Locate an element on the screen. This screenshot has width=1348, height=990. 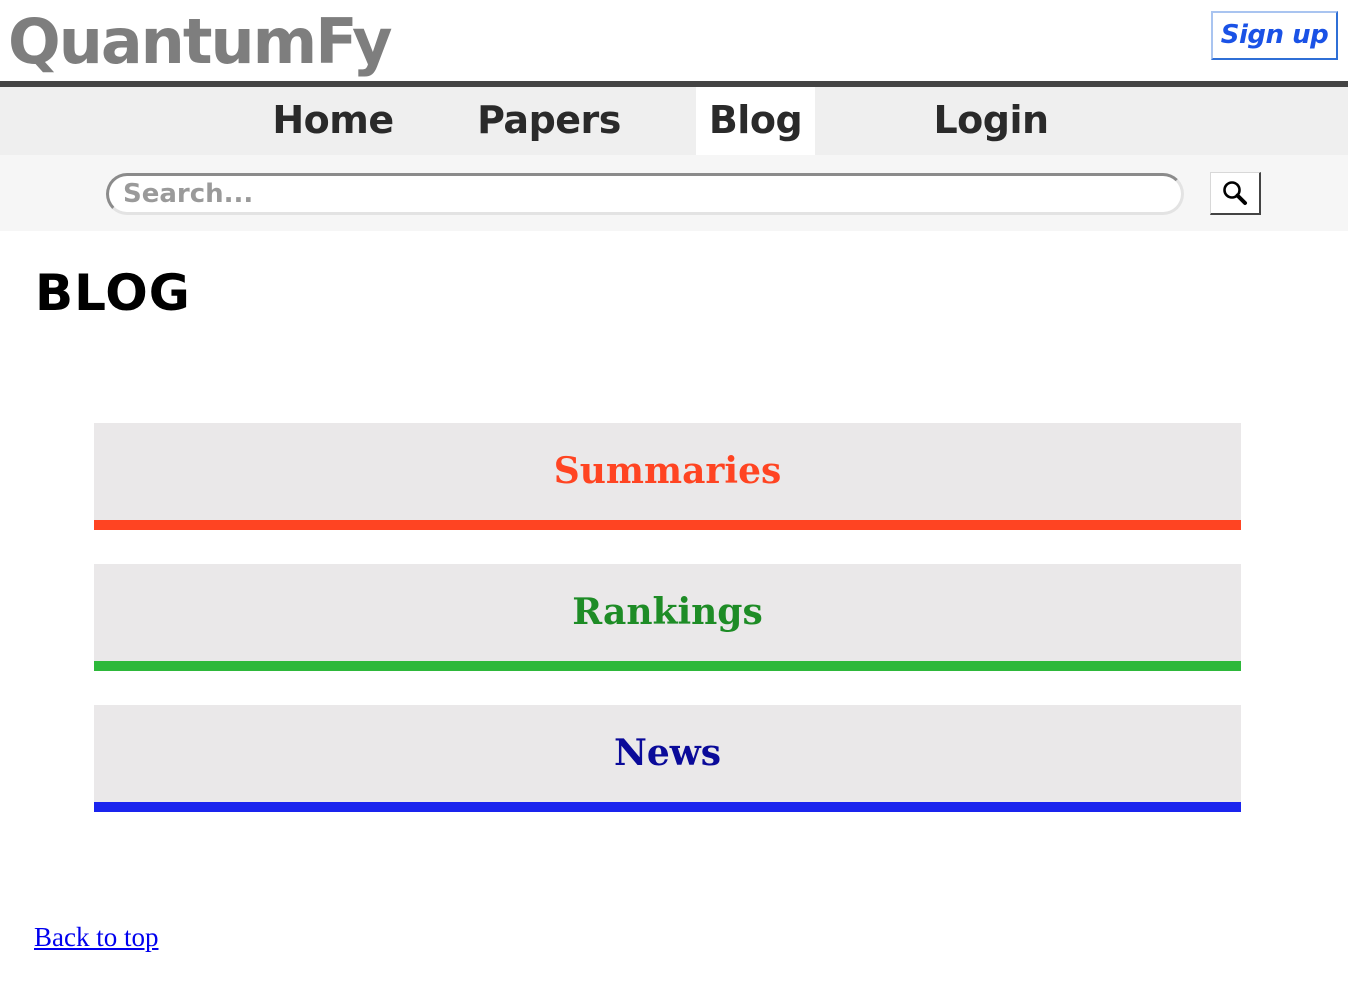
category-summaries: Summaries is located at coordinates (667, 476).